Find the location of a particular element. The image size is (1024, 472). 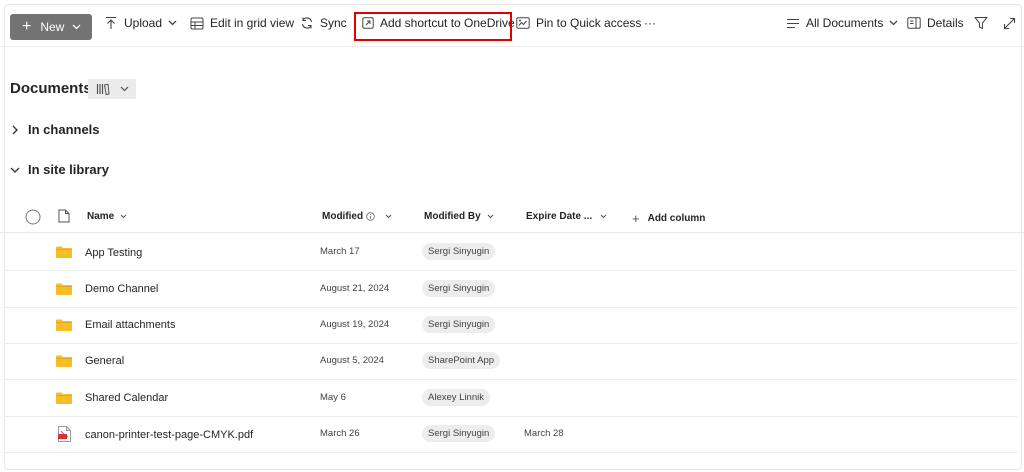

file-name: Demo Channel is located at coordinates (121, 289).